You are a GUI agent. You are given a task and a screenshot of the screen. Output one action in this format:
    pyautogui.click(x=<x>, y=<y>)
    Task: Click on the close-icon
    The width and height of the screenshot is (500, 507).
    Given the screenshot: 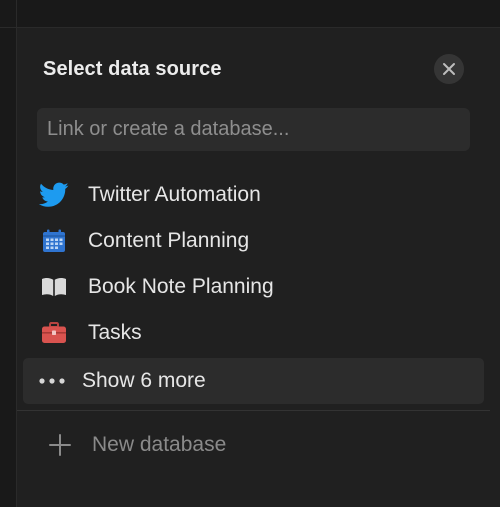 What is the action you would take?
    pyautogui.click(x=449, y=69)
    